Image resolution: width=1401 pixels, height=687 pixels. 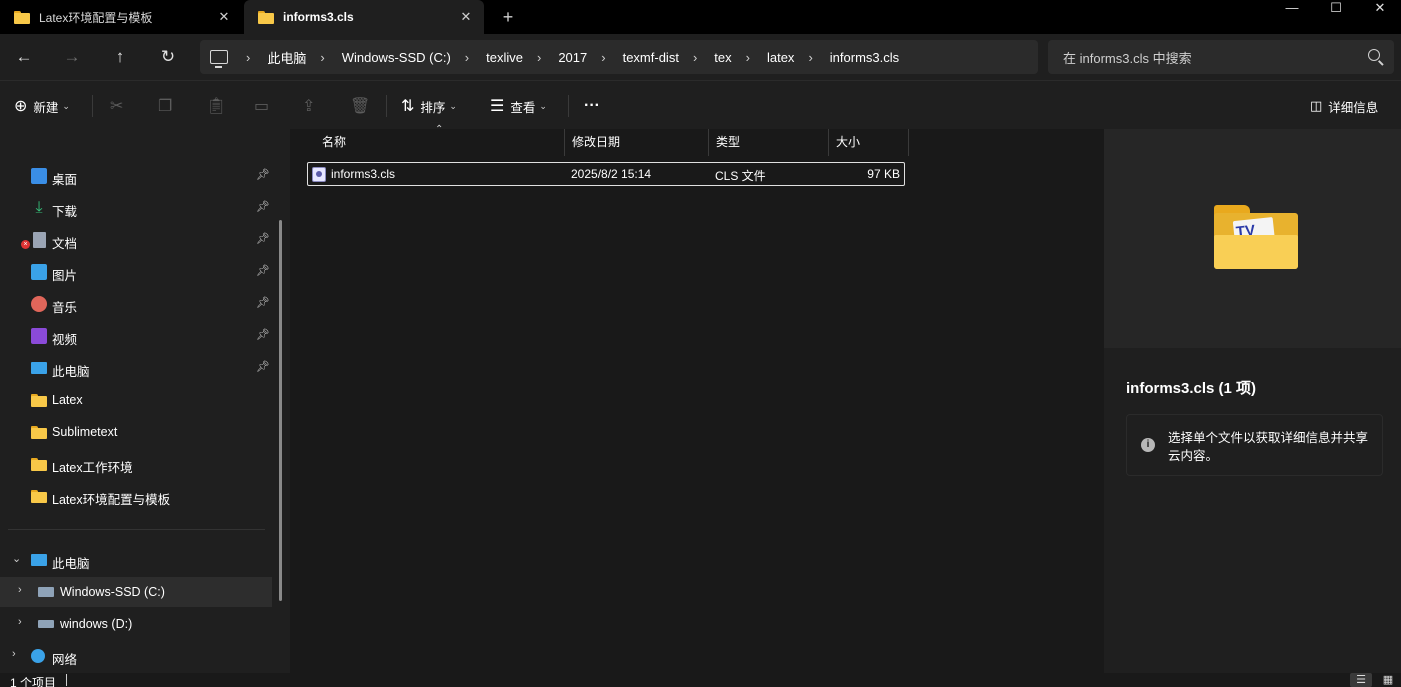 What do you see at coordinates (120, 57) in the screenshot?
I see `up-button: ↑` at bounding box center [120, 57].